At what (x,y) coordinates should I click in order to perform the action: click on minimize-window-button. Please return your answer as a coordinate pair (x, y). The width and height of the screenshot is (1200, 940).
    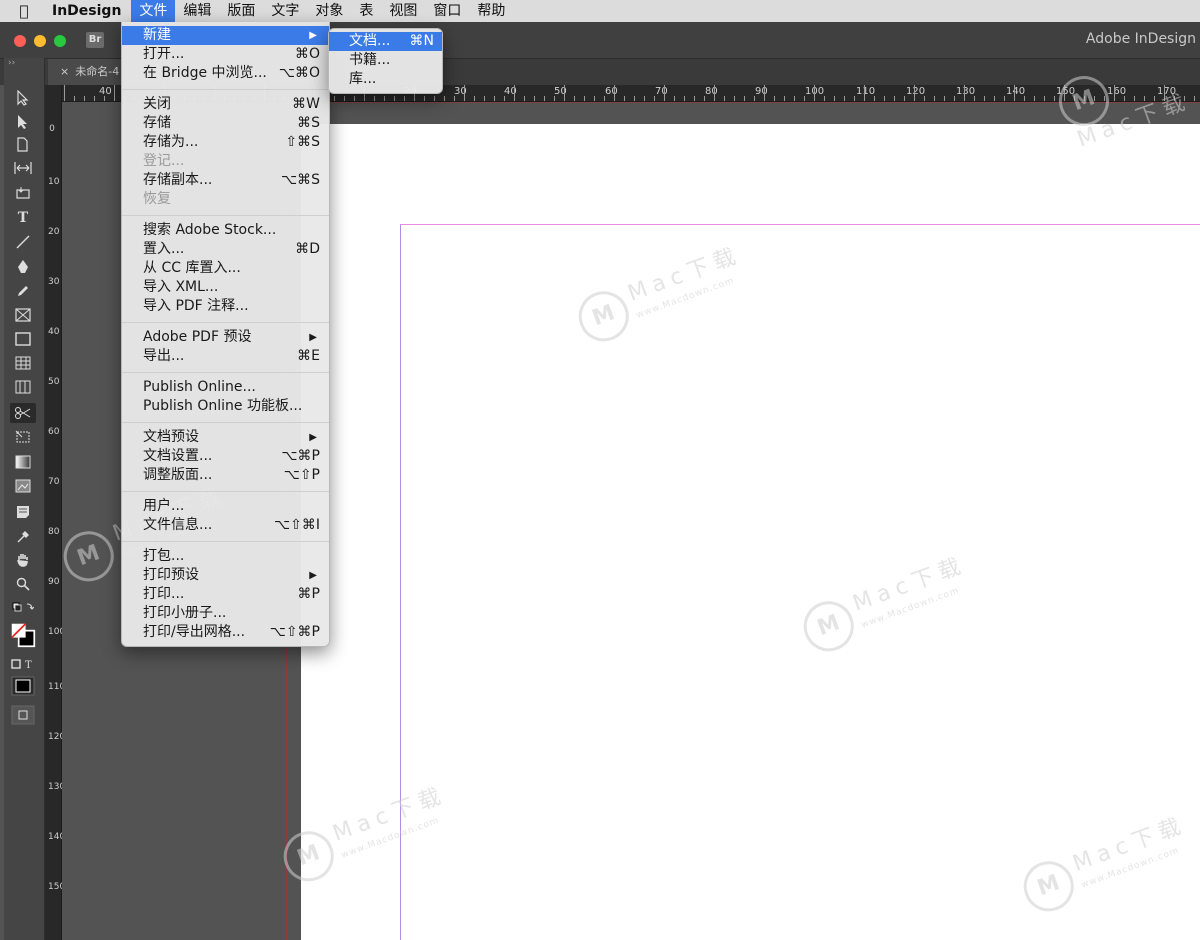
    Looking at the image, I should click on (40, 41).